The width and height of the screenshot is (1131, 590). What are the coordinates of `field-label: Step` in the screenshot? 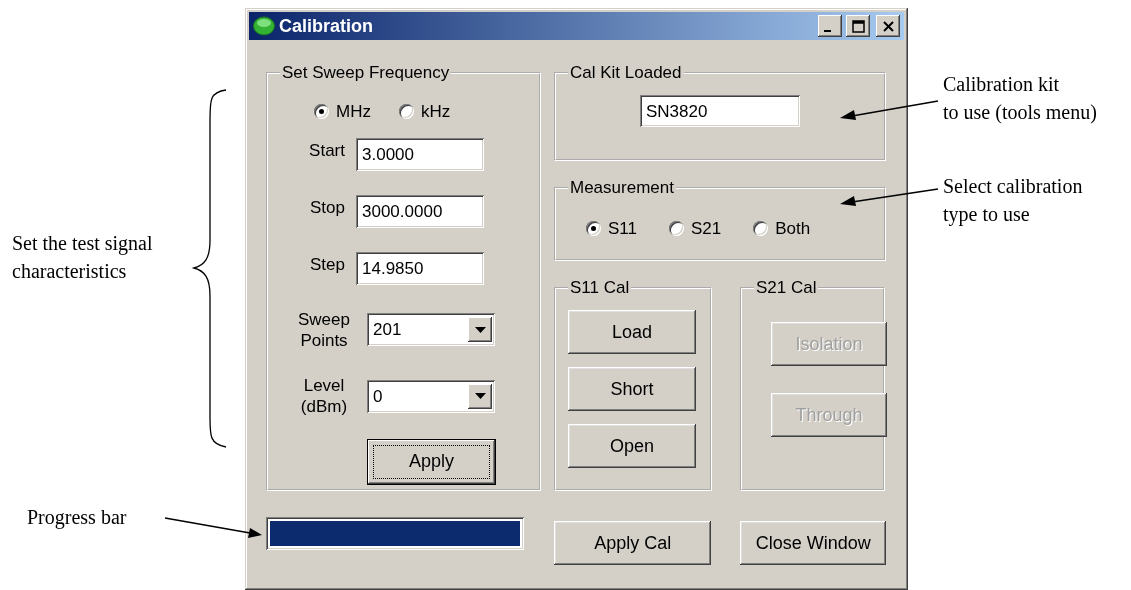 It's located at (327, 264).